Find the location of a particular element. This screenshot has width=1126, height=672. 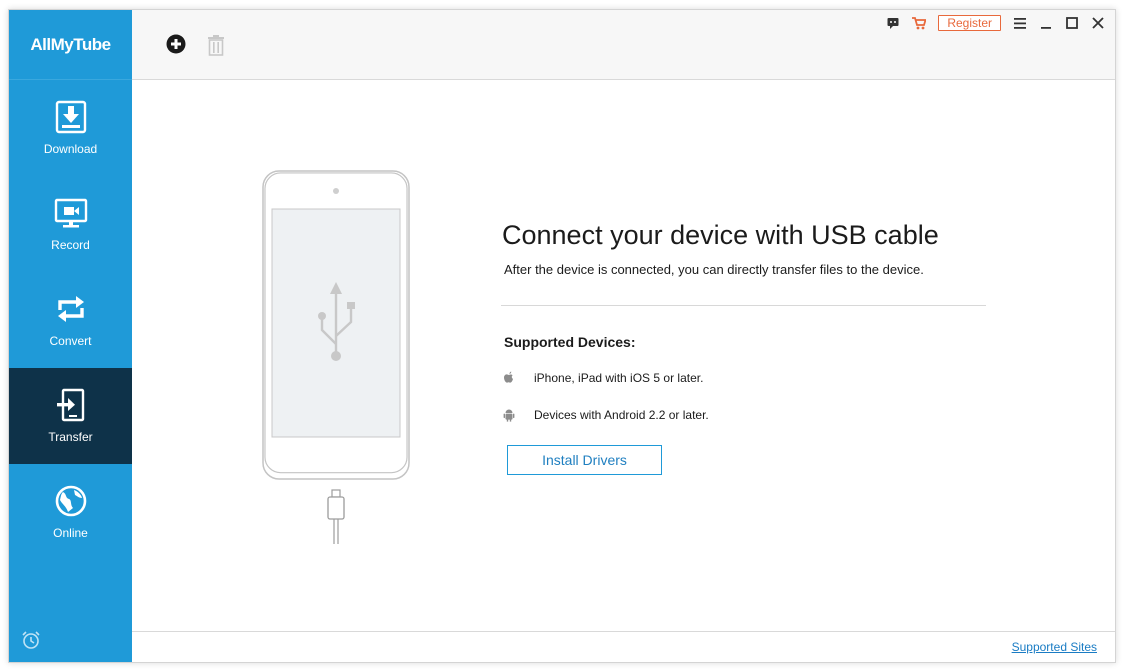

sidebar-item-record: Record is located at coordinates (70, 224).